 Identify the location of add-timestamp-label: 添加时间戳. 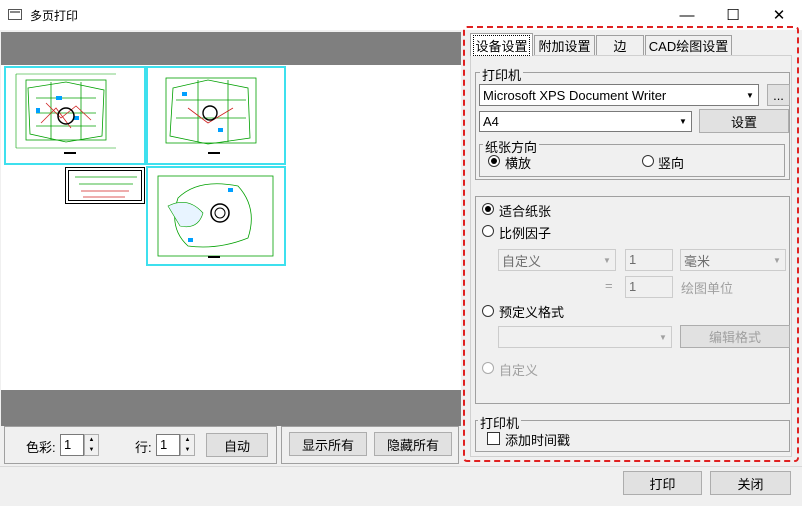
(538, 440).